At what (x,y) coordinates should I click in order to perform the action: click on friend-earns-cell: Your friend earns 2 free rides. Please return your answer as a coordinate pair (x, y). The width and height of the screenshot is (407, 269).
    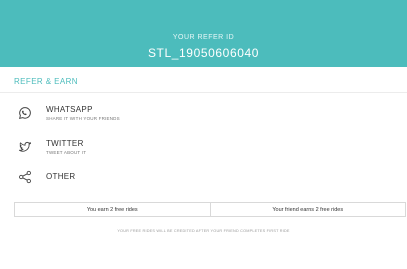
    Looking at the image, I should click on (307, 209).